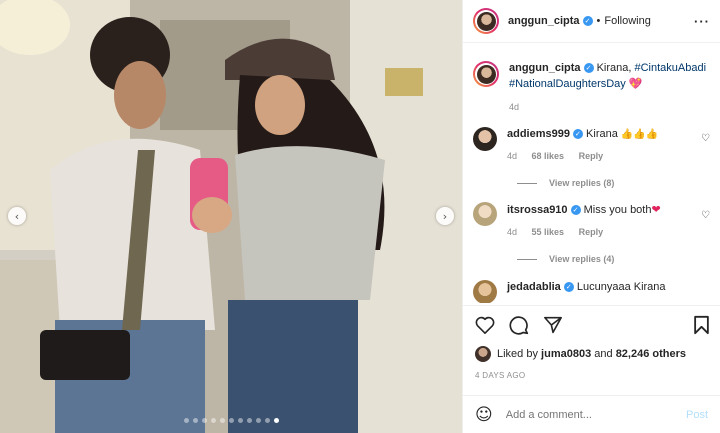 The height and width of the screenshot is (433, 720). I want to click on post-comment-button: Post, so click(697, 415).